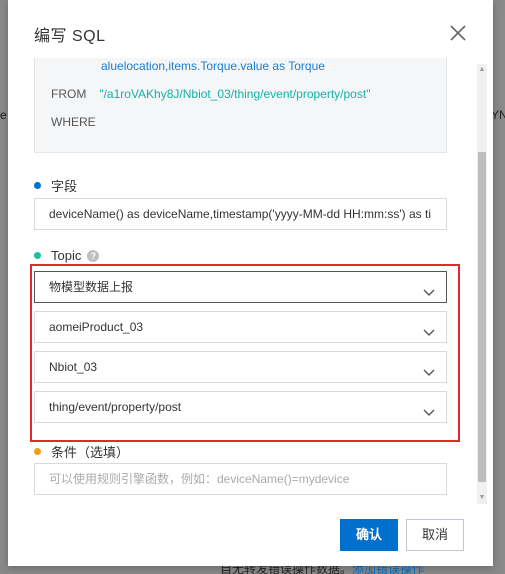 The width and height of the screenshot is (505, 574). What do you see at coordinates (435, 535) in the screenshot?
I see `cancel-button: 取消` at bounding box center [435, 535].